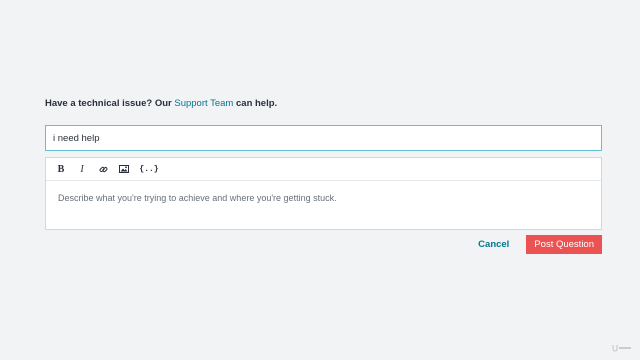 The image size is (640, 360). I want to click on bold-button: B, so click(61, 169).